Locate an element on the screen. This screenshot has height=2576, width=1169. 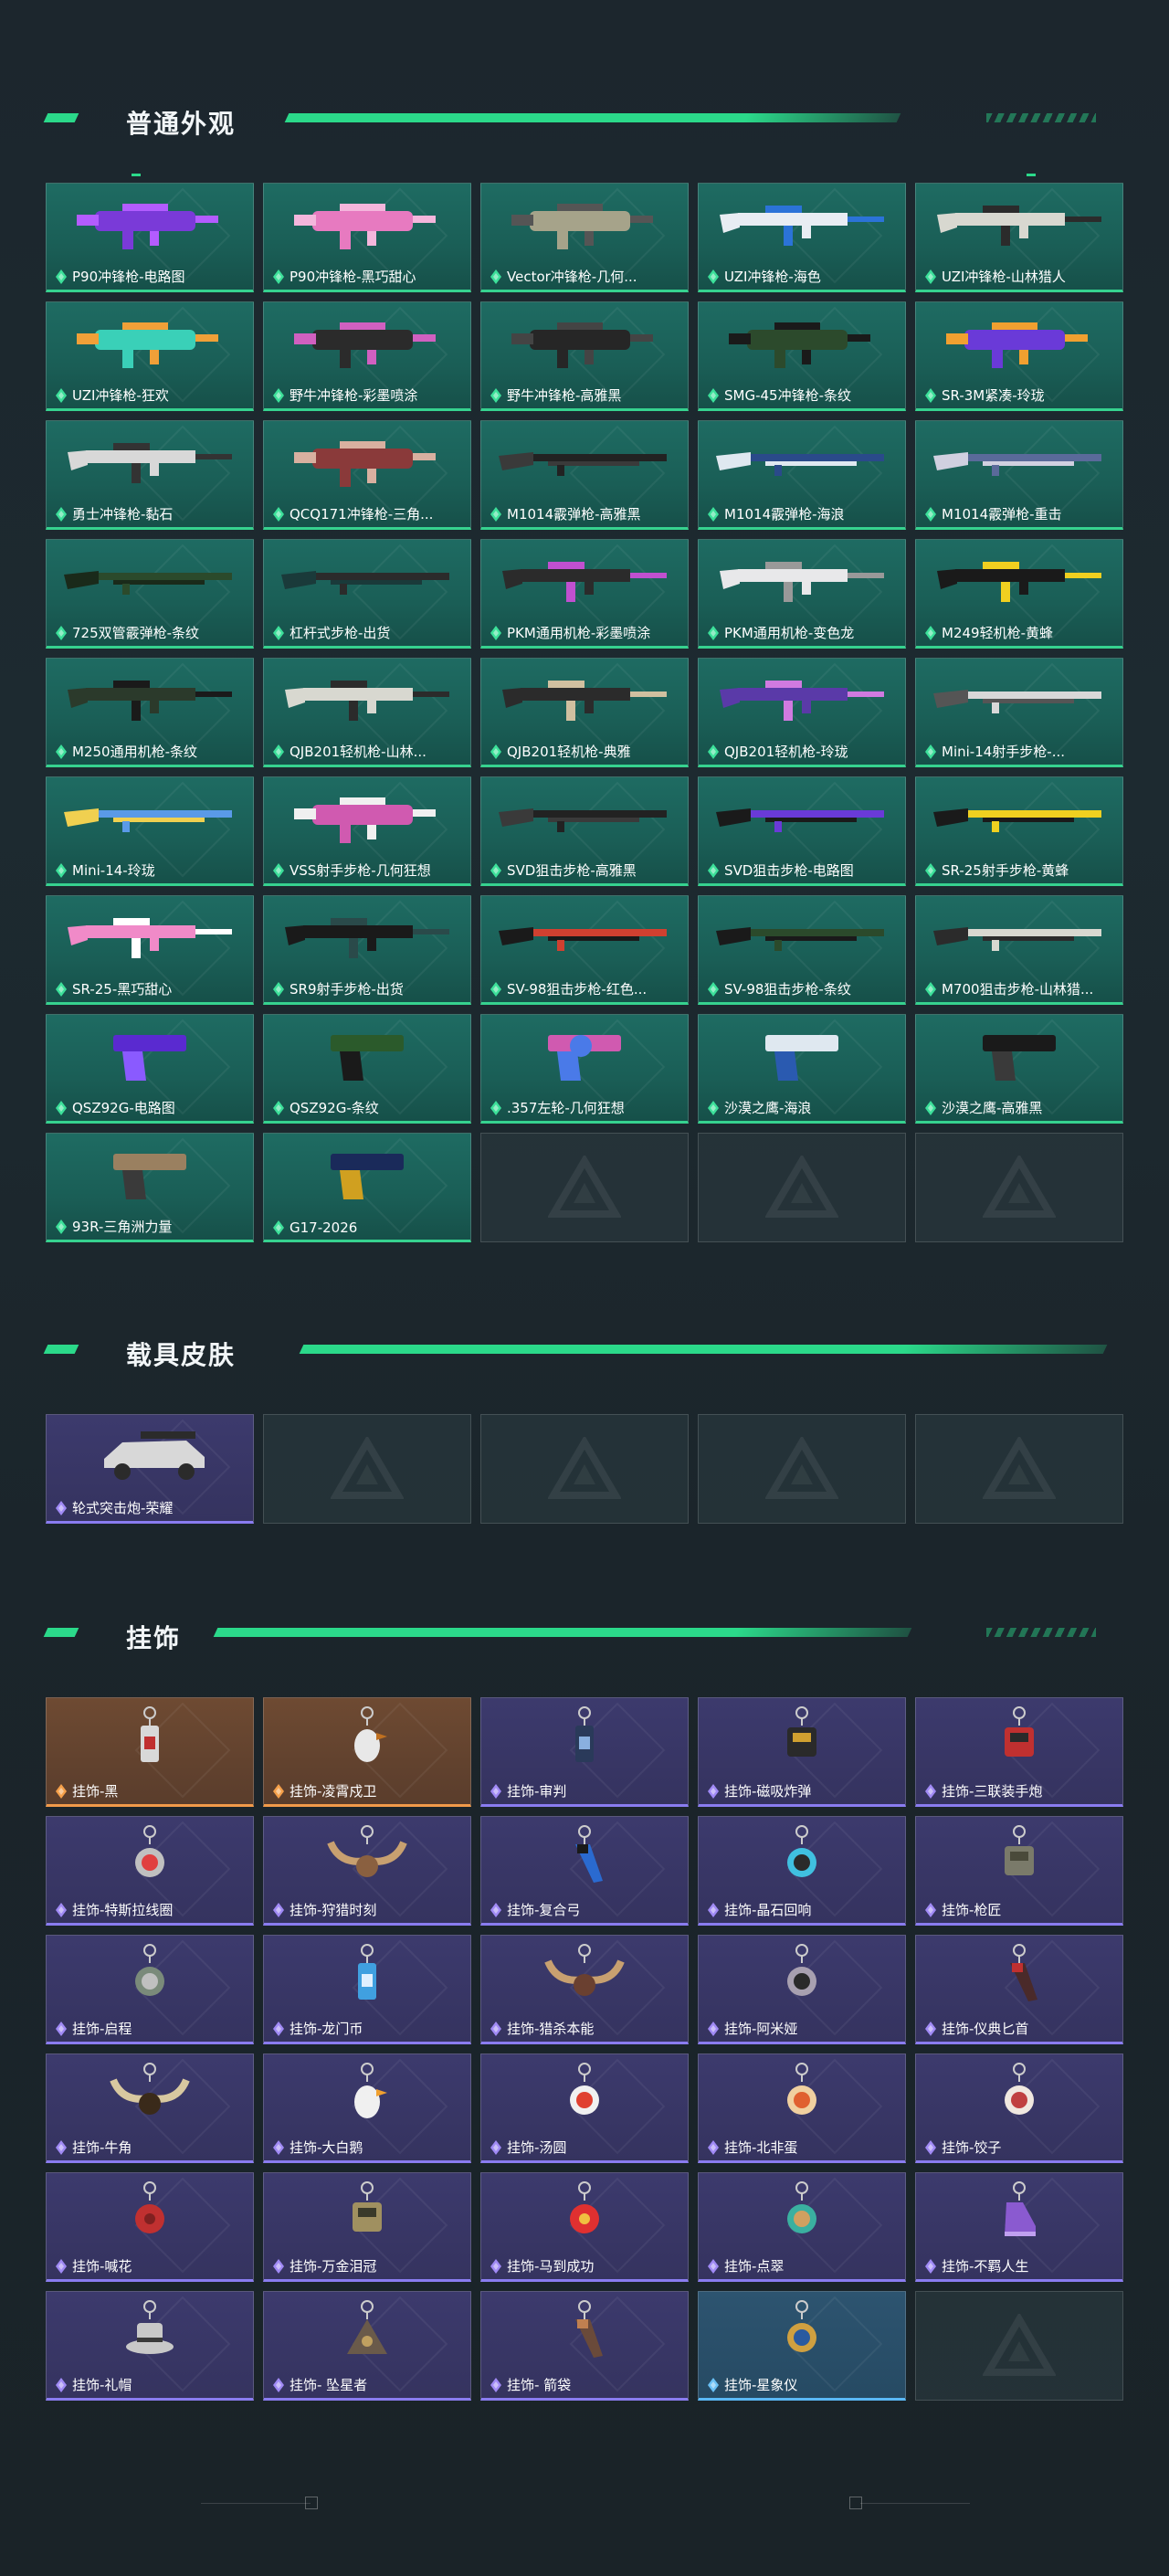
item-label: SR-25射手步枪-黄蜂 is located at coordinates (997, 870).